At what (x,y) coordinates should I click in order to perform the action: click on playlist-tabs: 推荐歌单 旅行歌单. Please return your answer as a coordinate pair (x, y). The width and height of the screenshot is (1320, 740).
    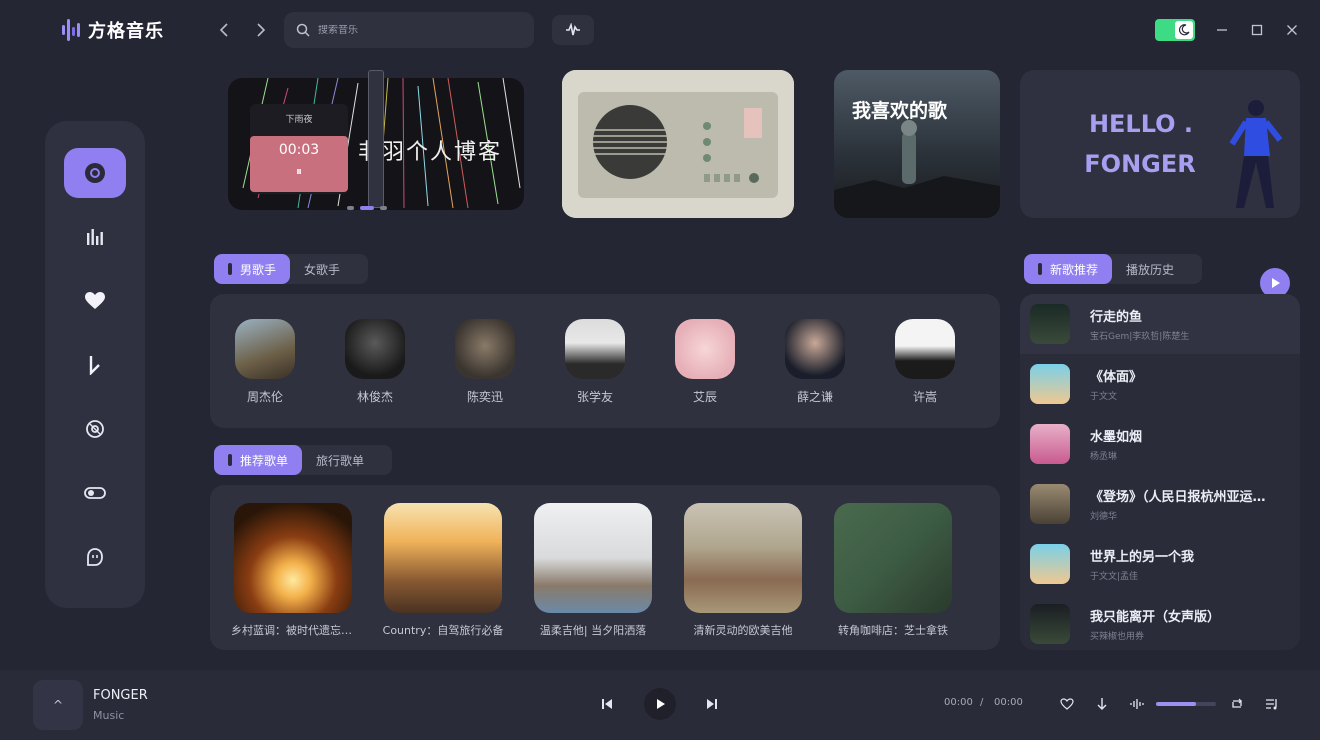
    Looking at the image, I should click on (303, 460).